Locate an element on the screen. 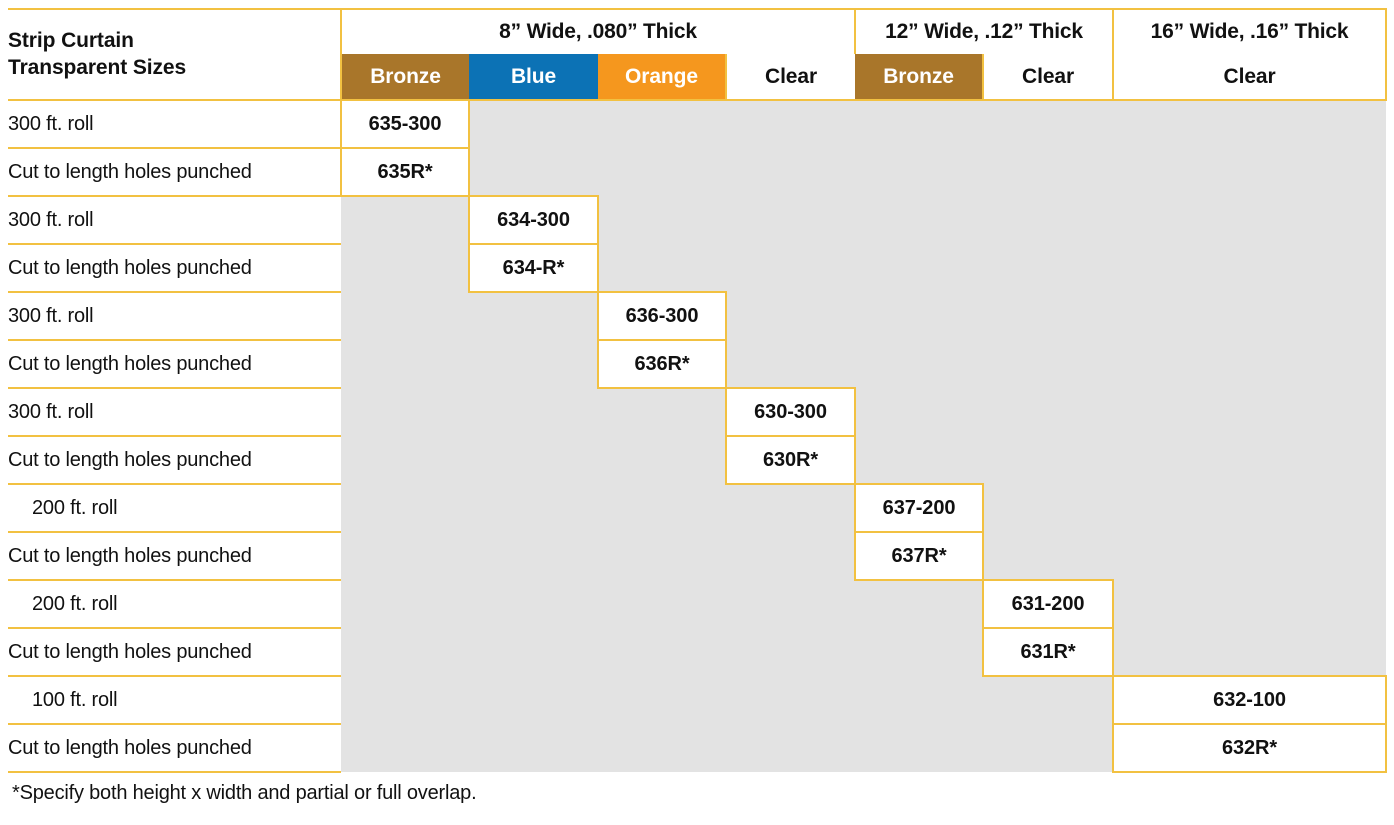  column-header-orange-3: Orange is located at coordinates (662, 77).